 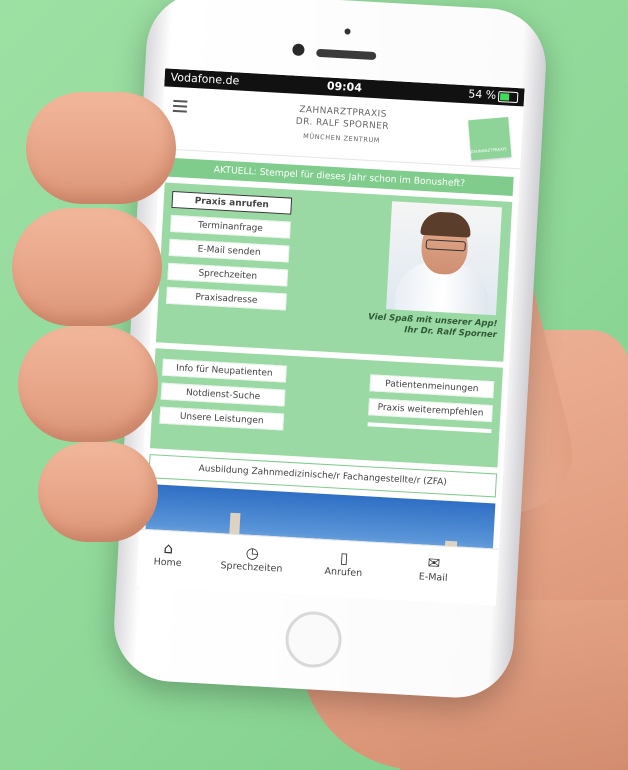 What do you see at coordinates (88, 384) in the screenshot?
I see `ring-finger` at bounding box center [88, 384].